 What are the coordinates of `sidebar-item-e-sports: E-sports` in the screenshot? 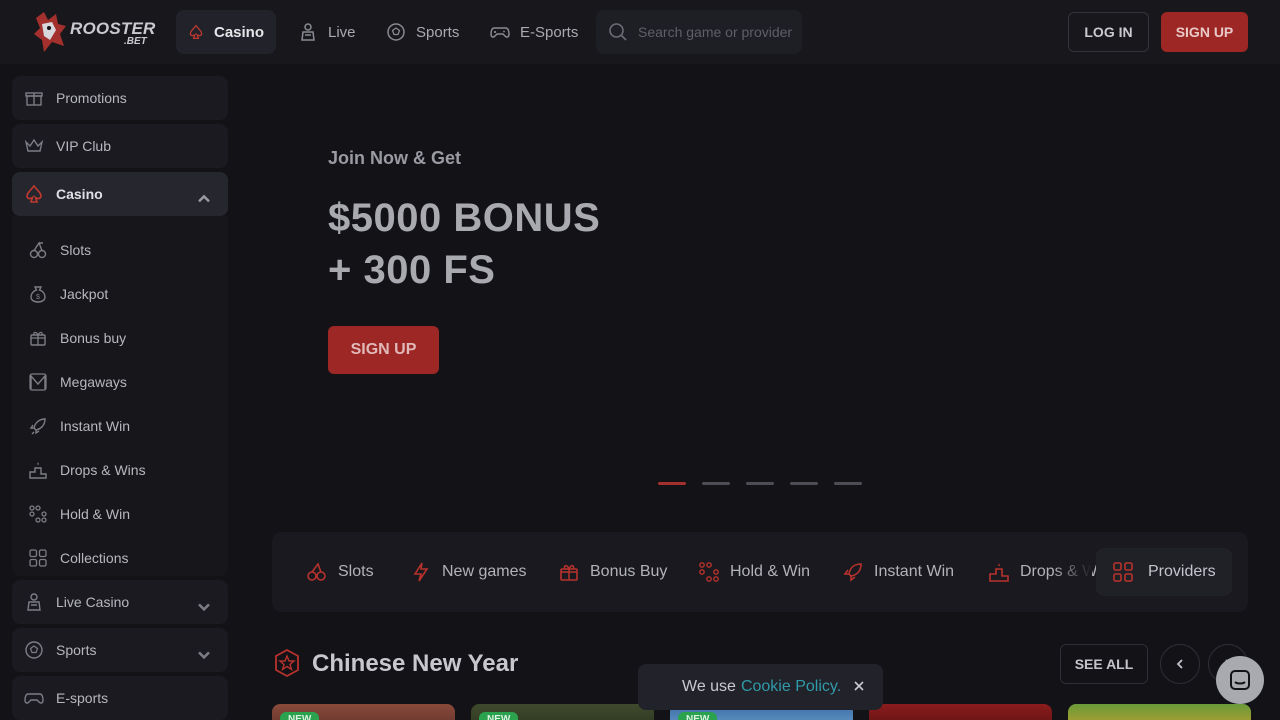 It's located at (120, 698).